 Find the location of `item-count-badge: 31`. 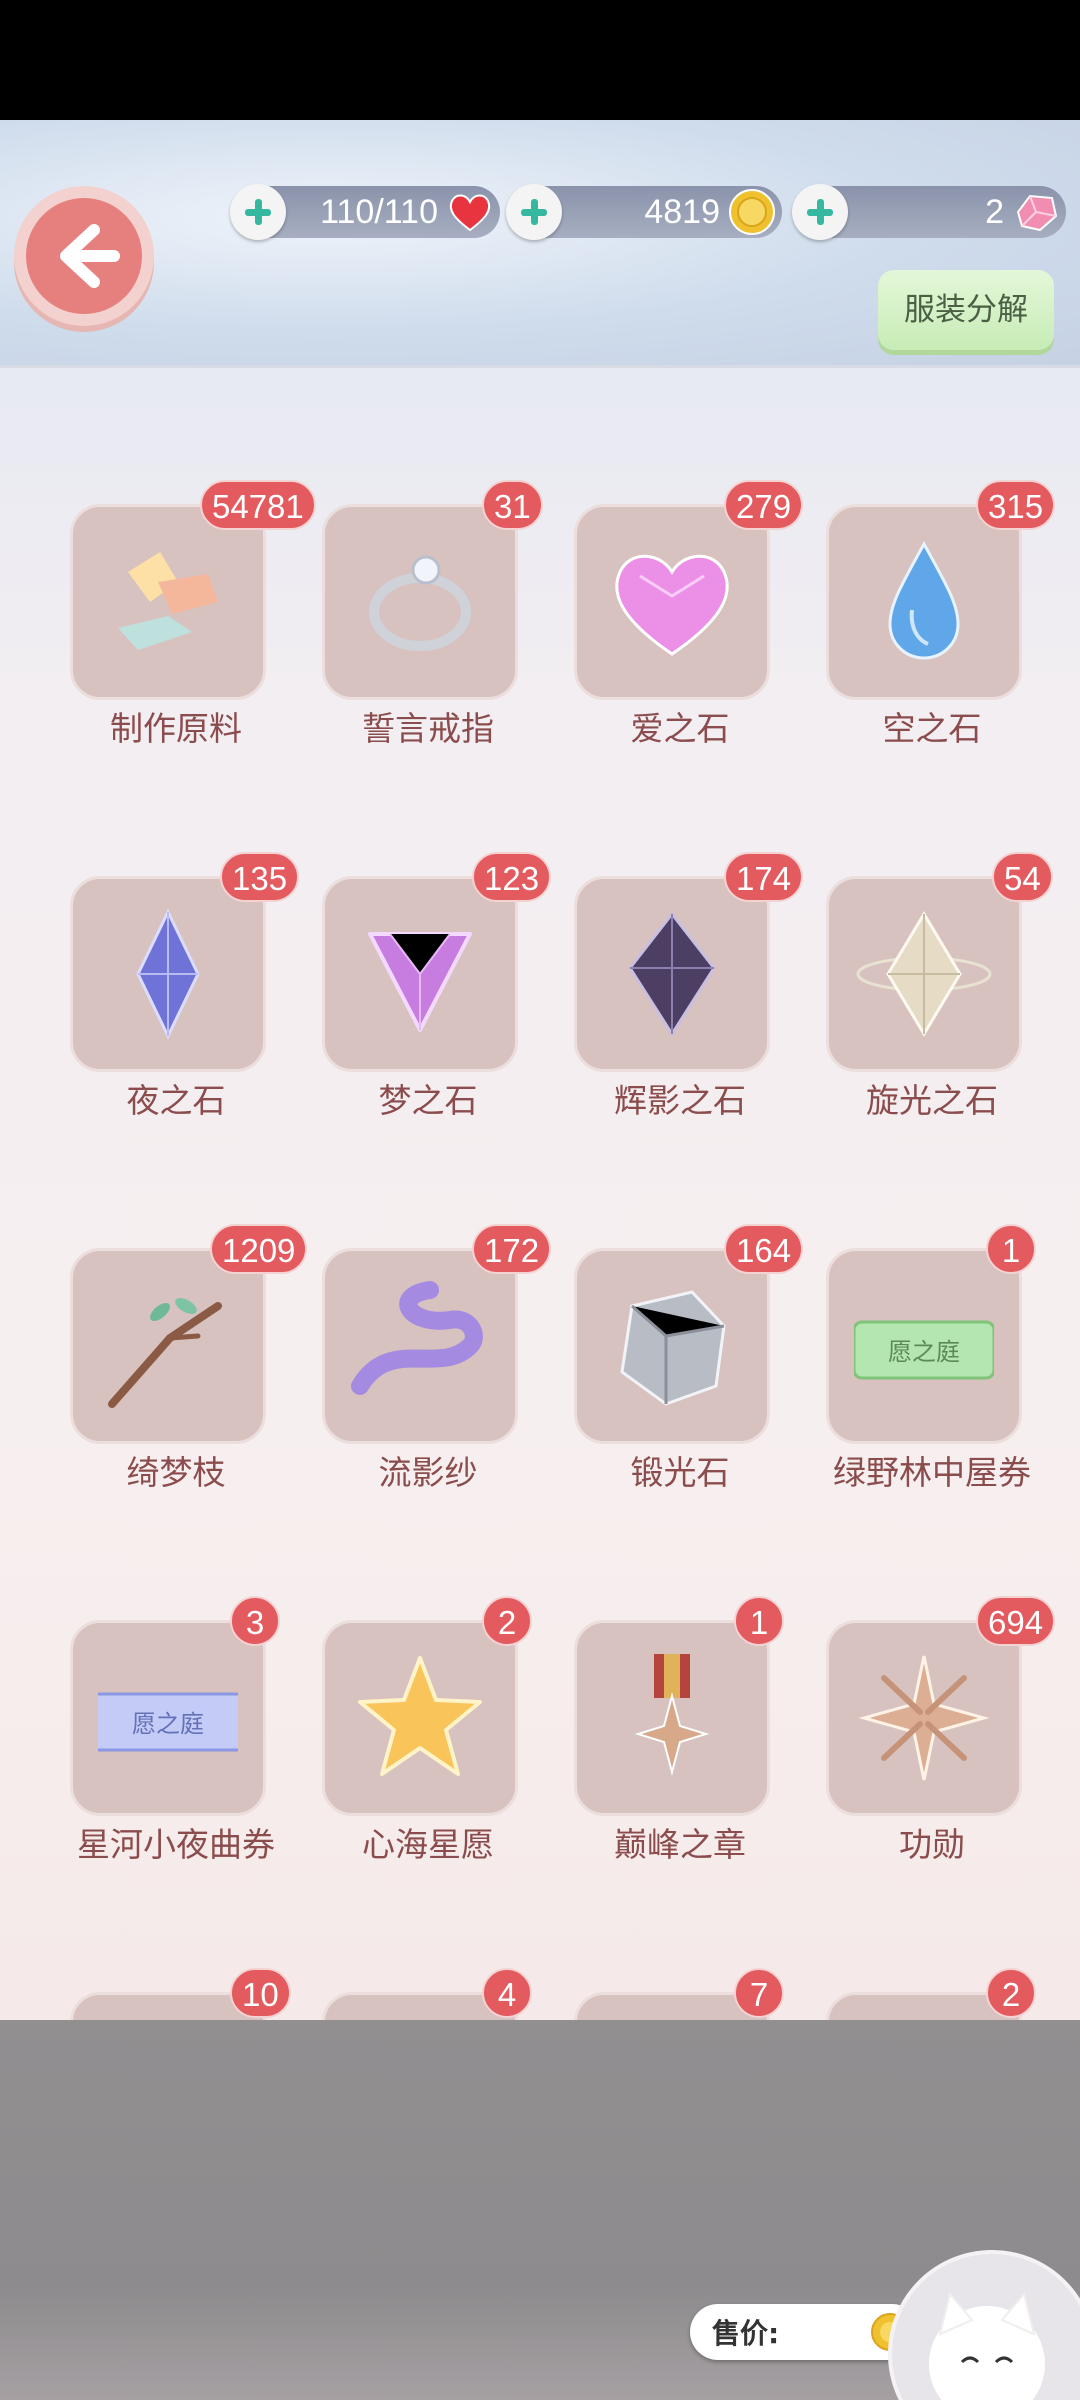

item-count-badge: 31 is located at coordinates (512, 505).